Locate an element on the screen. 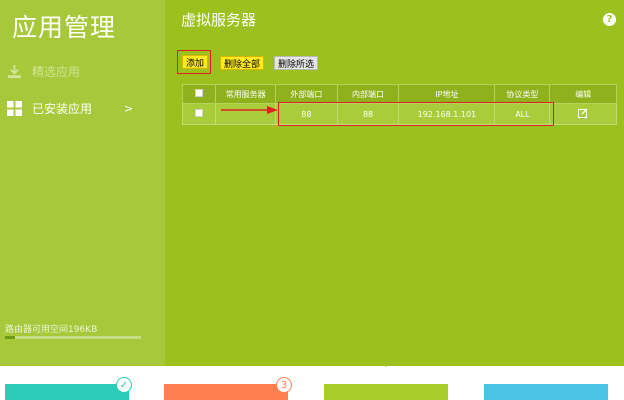 Image resolution: width=624 pixels, height=400 pixels. storage-bar-fill is located at coordinates (10, 337).